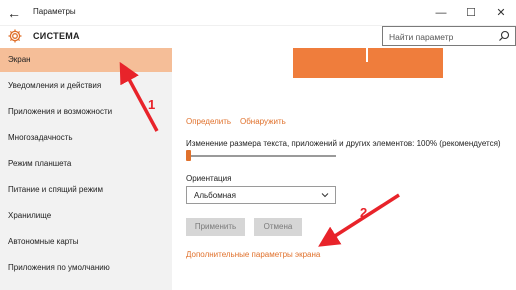 This screenshot has width=516, height=290. I want to click on sidebar-item-screen: Экран, so click(86, 60).